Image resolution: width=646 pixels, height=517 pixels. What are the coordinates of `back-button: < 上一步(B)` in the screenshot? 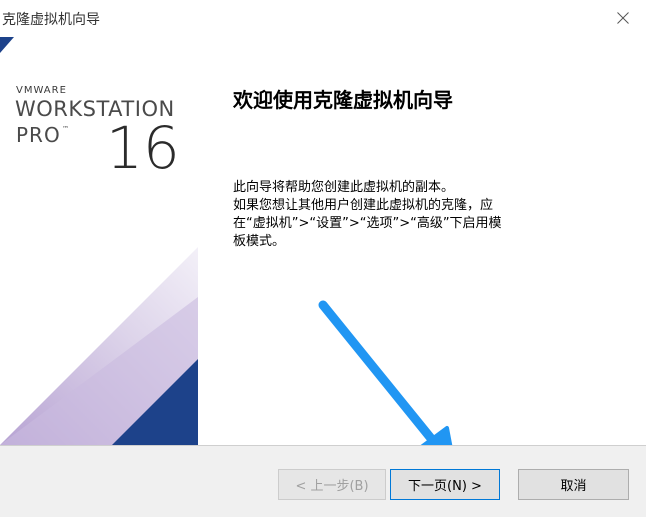 It's located at (332, 484).